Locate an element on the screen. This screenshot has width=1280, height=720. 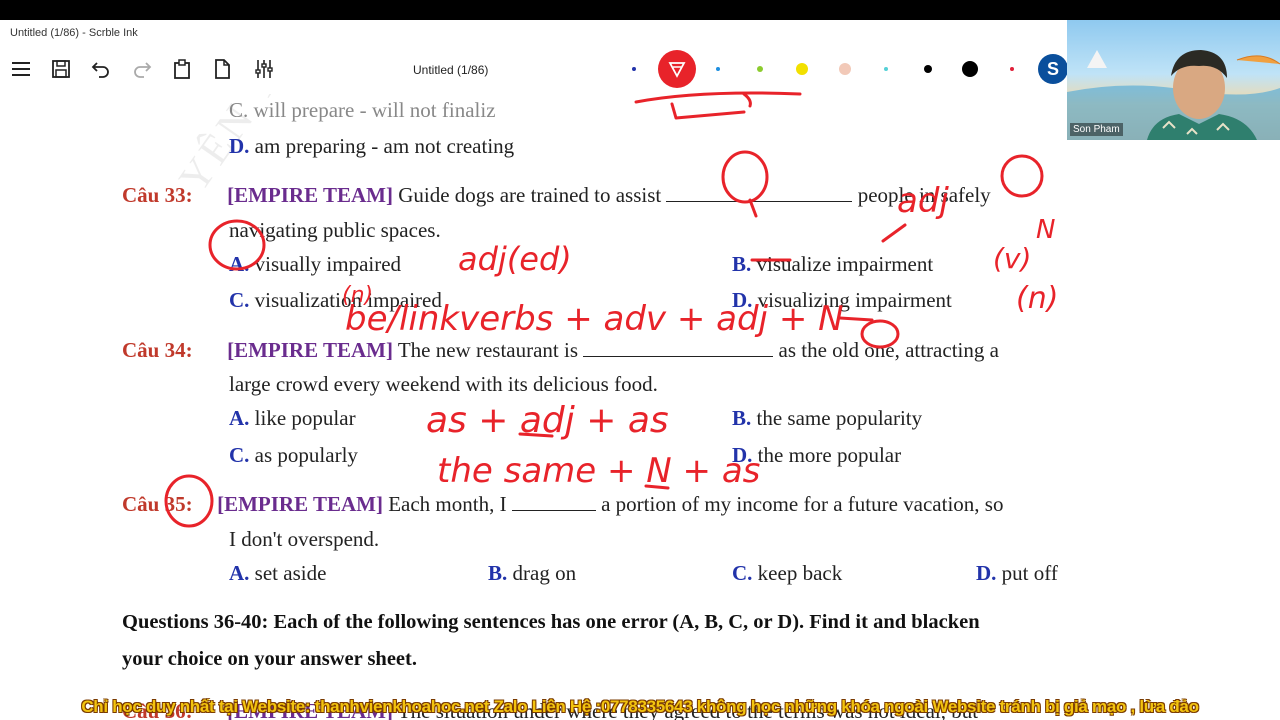
redo-button is located at coordinates (142, 69).